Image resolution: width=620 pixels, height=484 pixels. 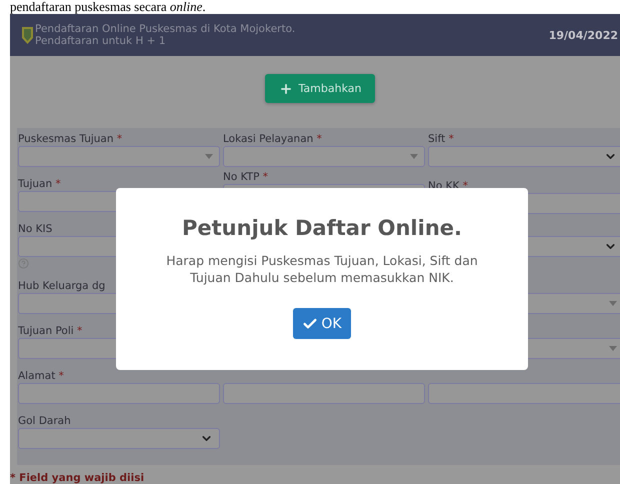 What do you see at coordinates (78, 477) in the screenshot?
I see `required-note: * Field yang wajib diisi` at bounding box center [78, 477].